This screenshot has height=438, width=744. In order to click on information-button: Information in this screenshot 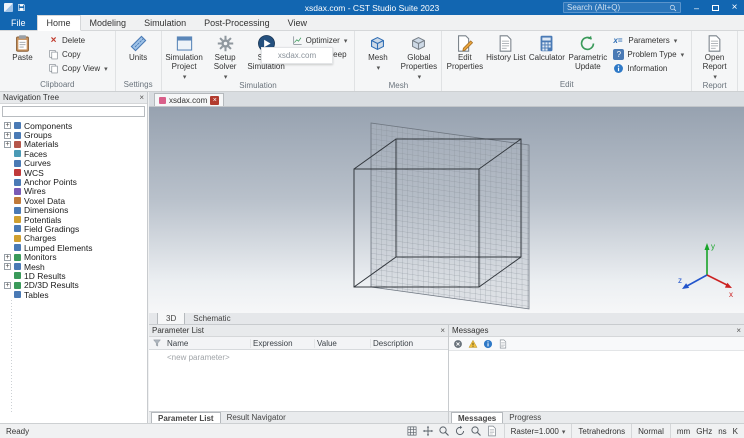, I will do `click(648, 68)`.